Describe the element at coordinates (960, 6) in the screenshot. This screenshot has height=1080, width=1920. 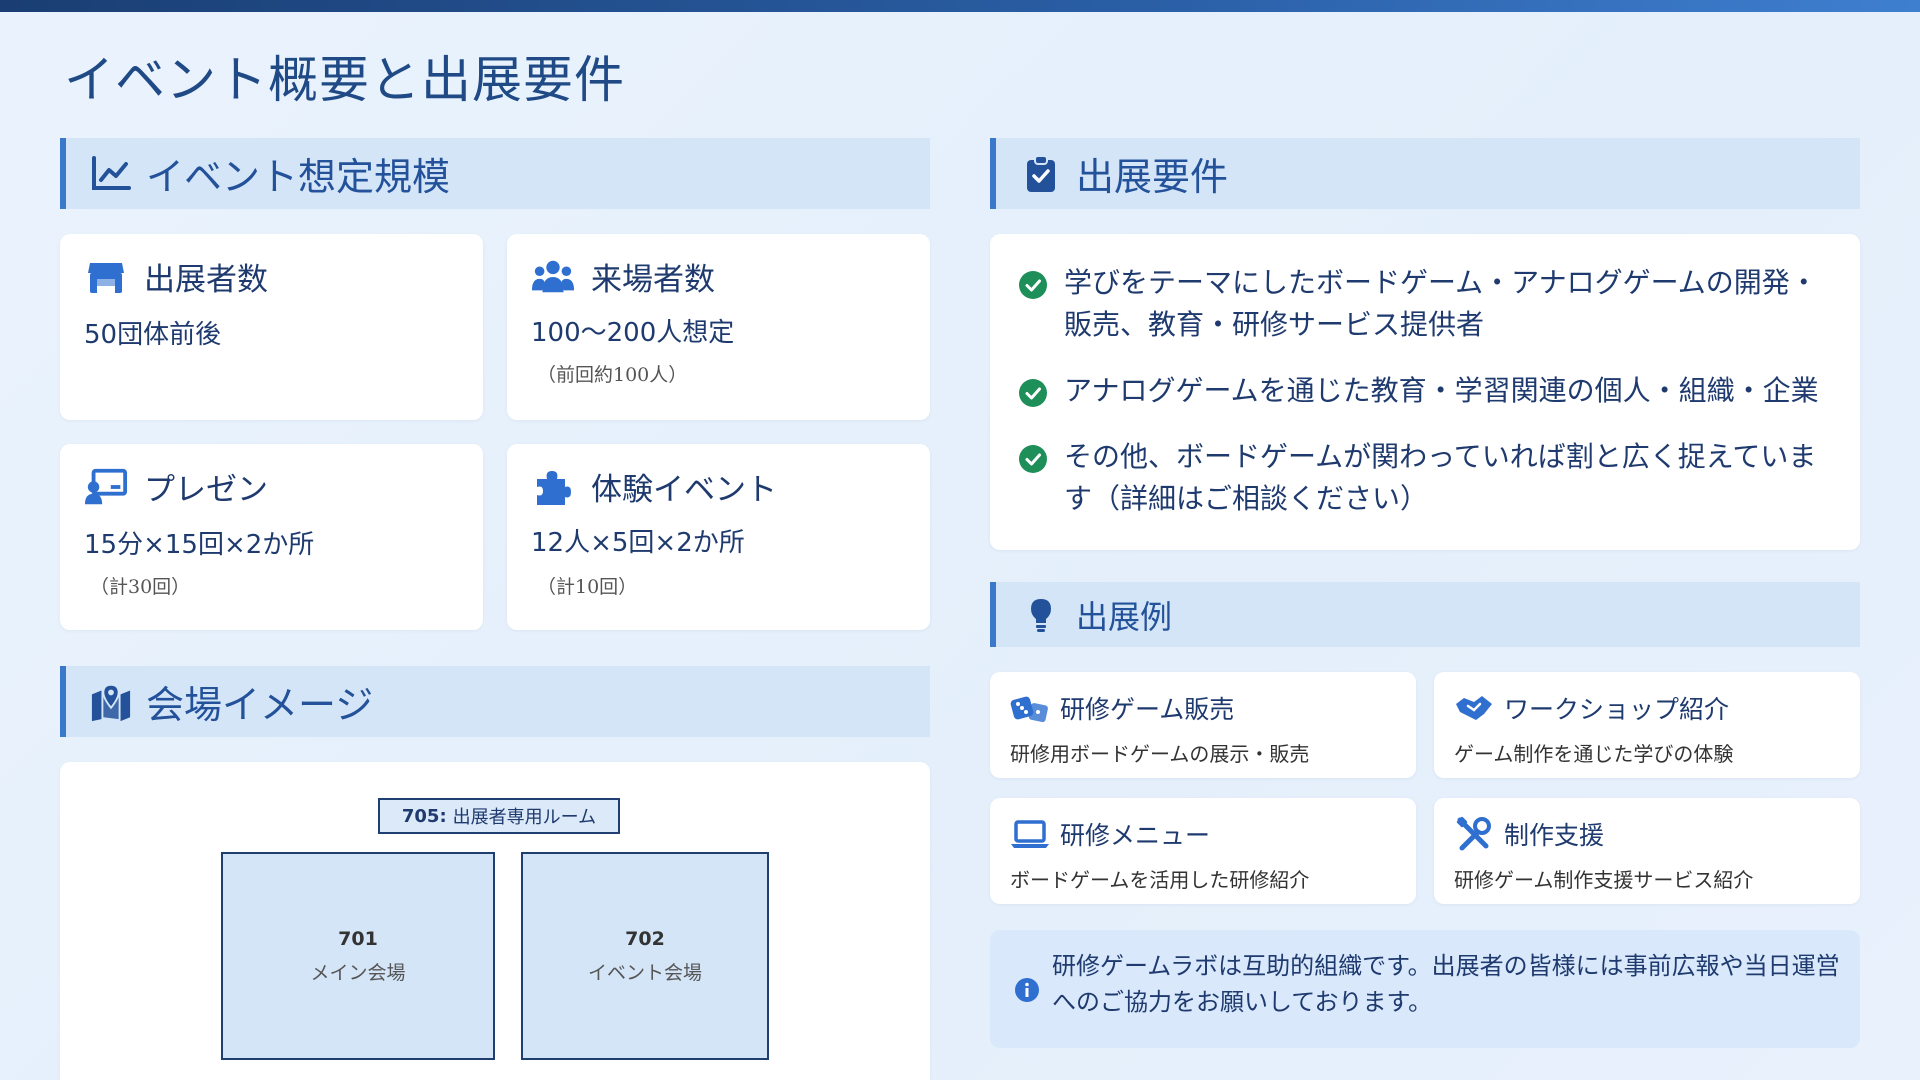
I see `top-accent-bar` at that location.